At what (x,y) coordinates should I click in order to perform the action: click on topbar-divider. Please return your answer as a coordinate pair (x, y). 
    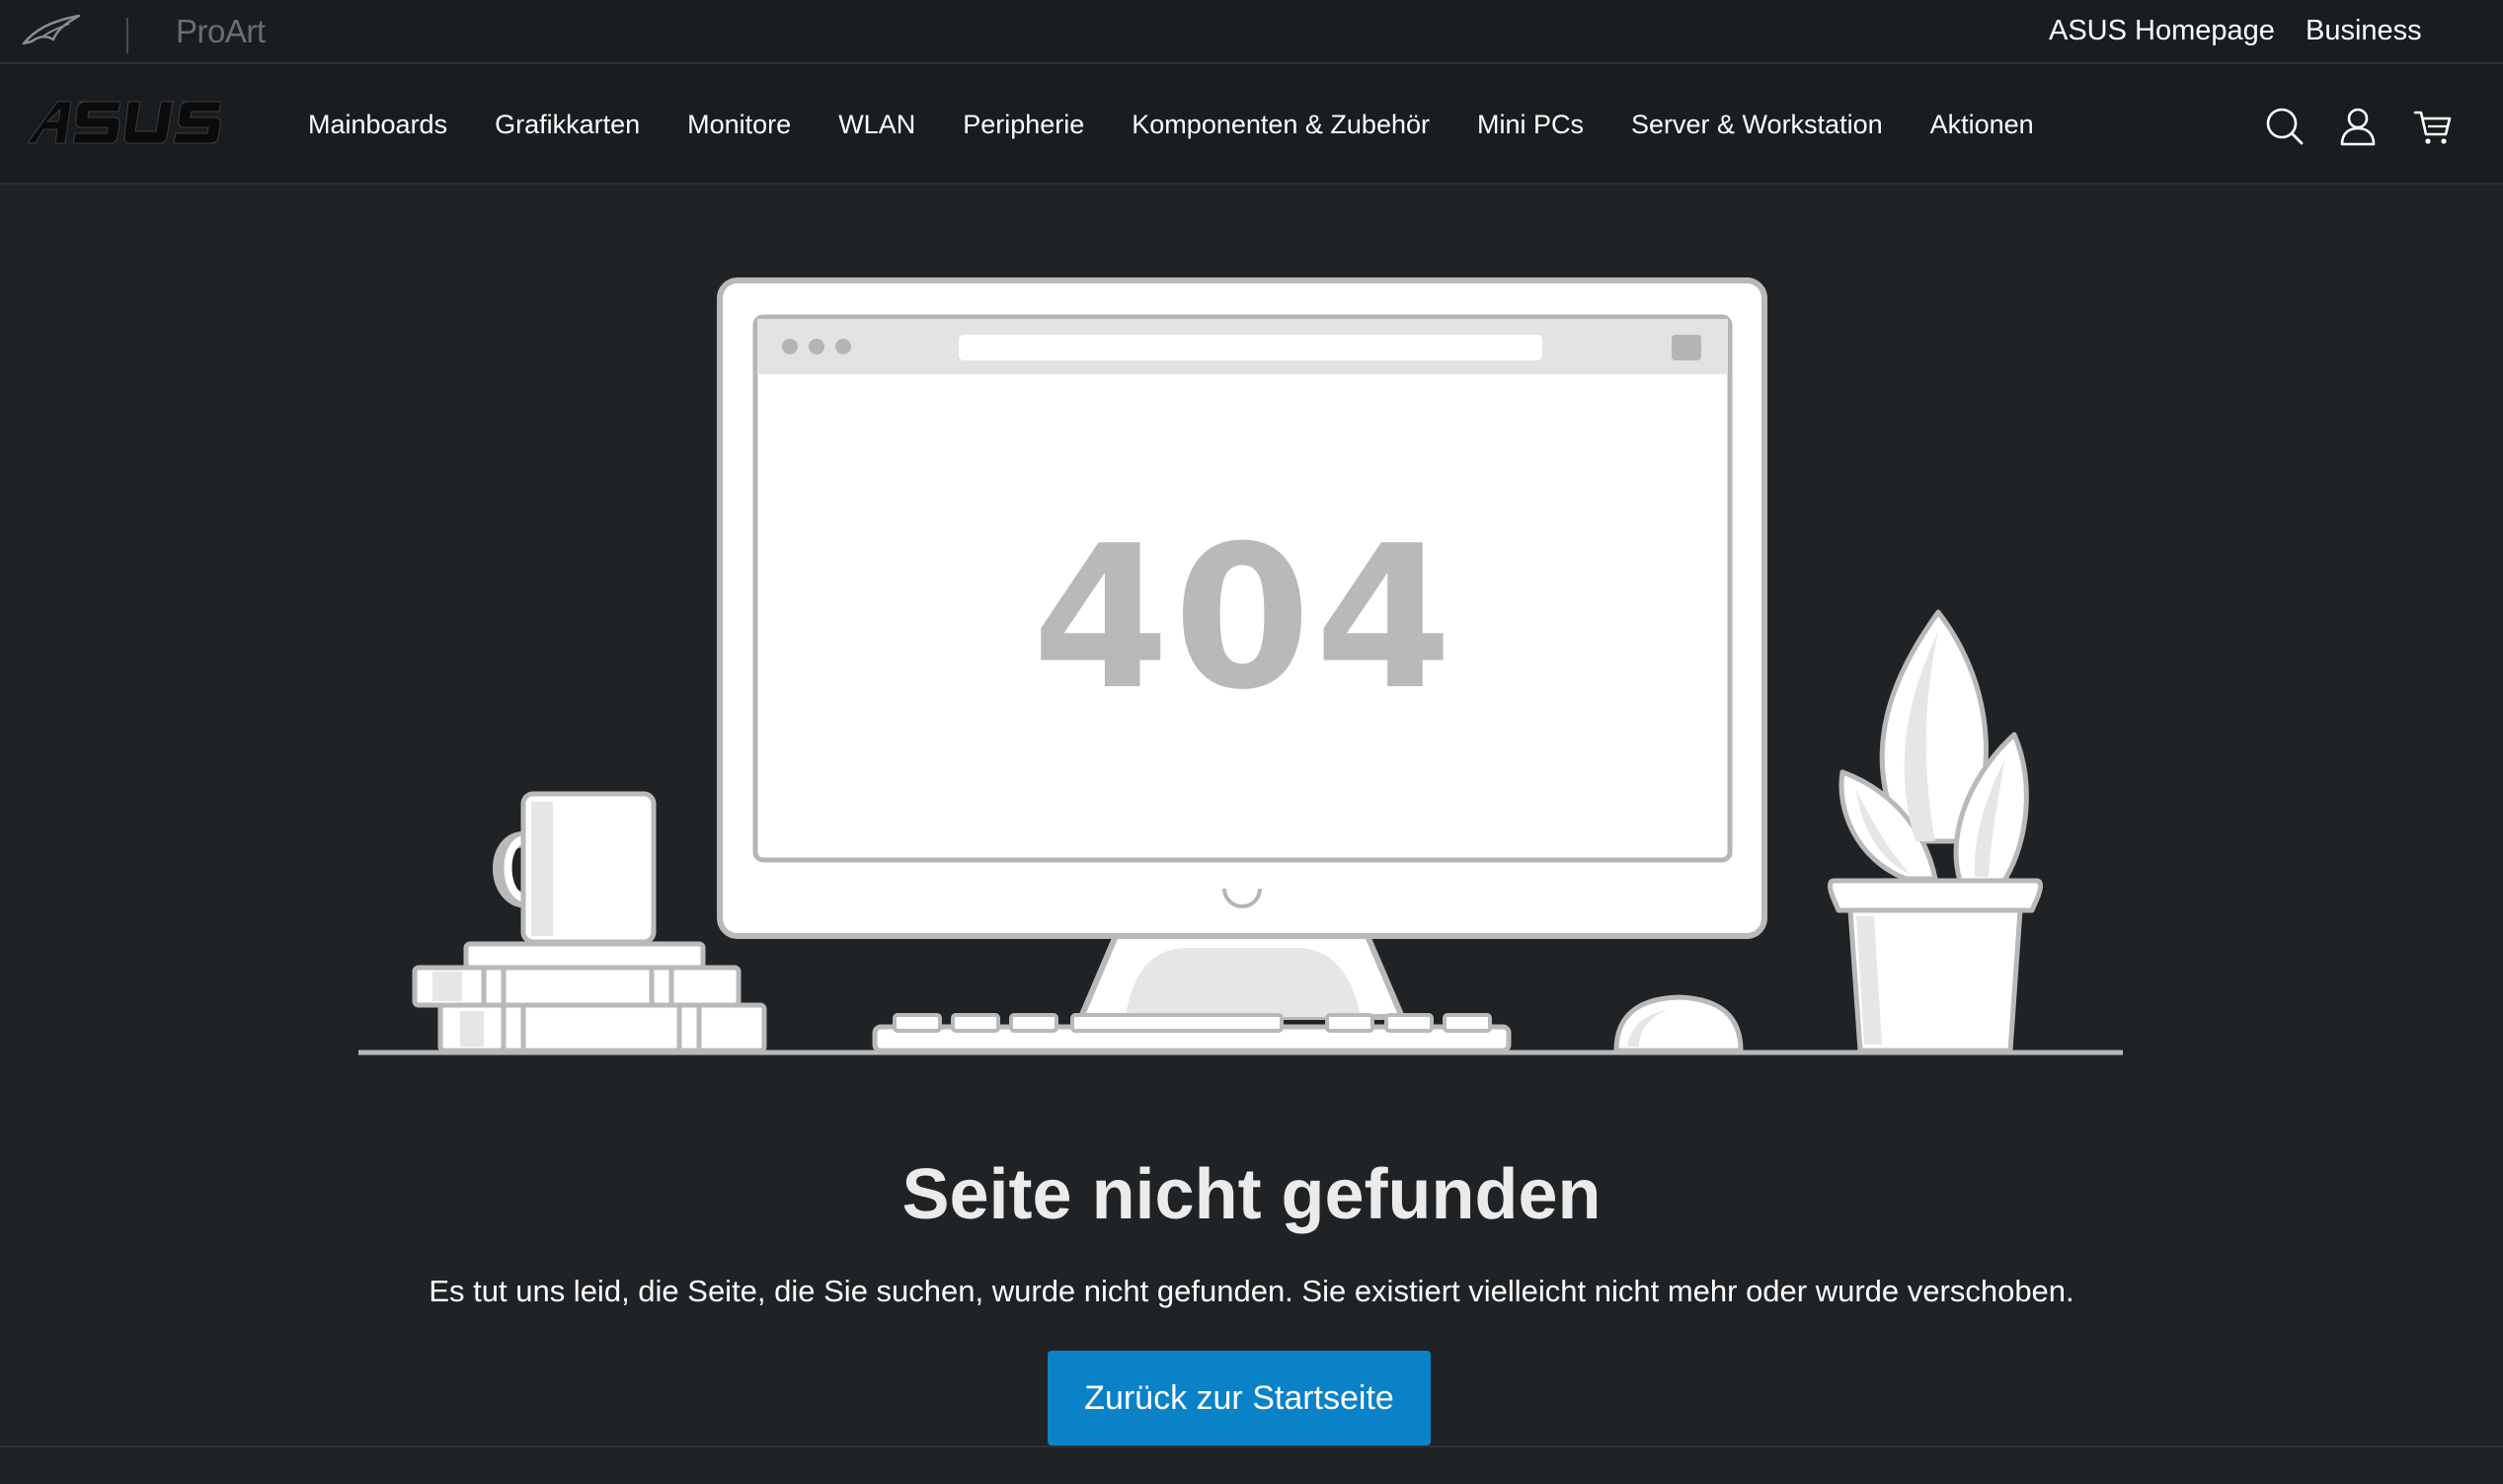
    Looking at the image, I should click on (127, 36).